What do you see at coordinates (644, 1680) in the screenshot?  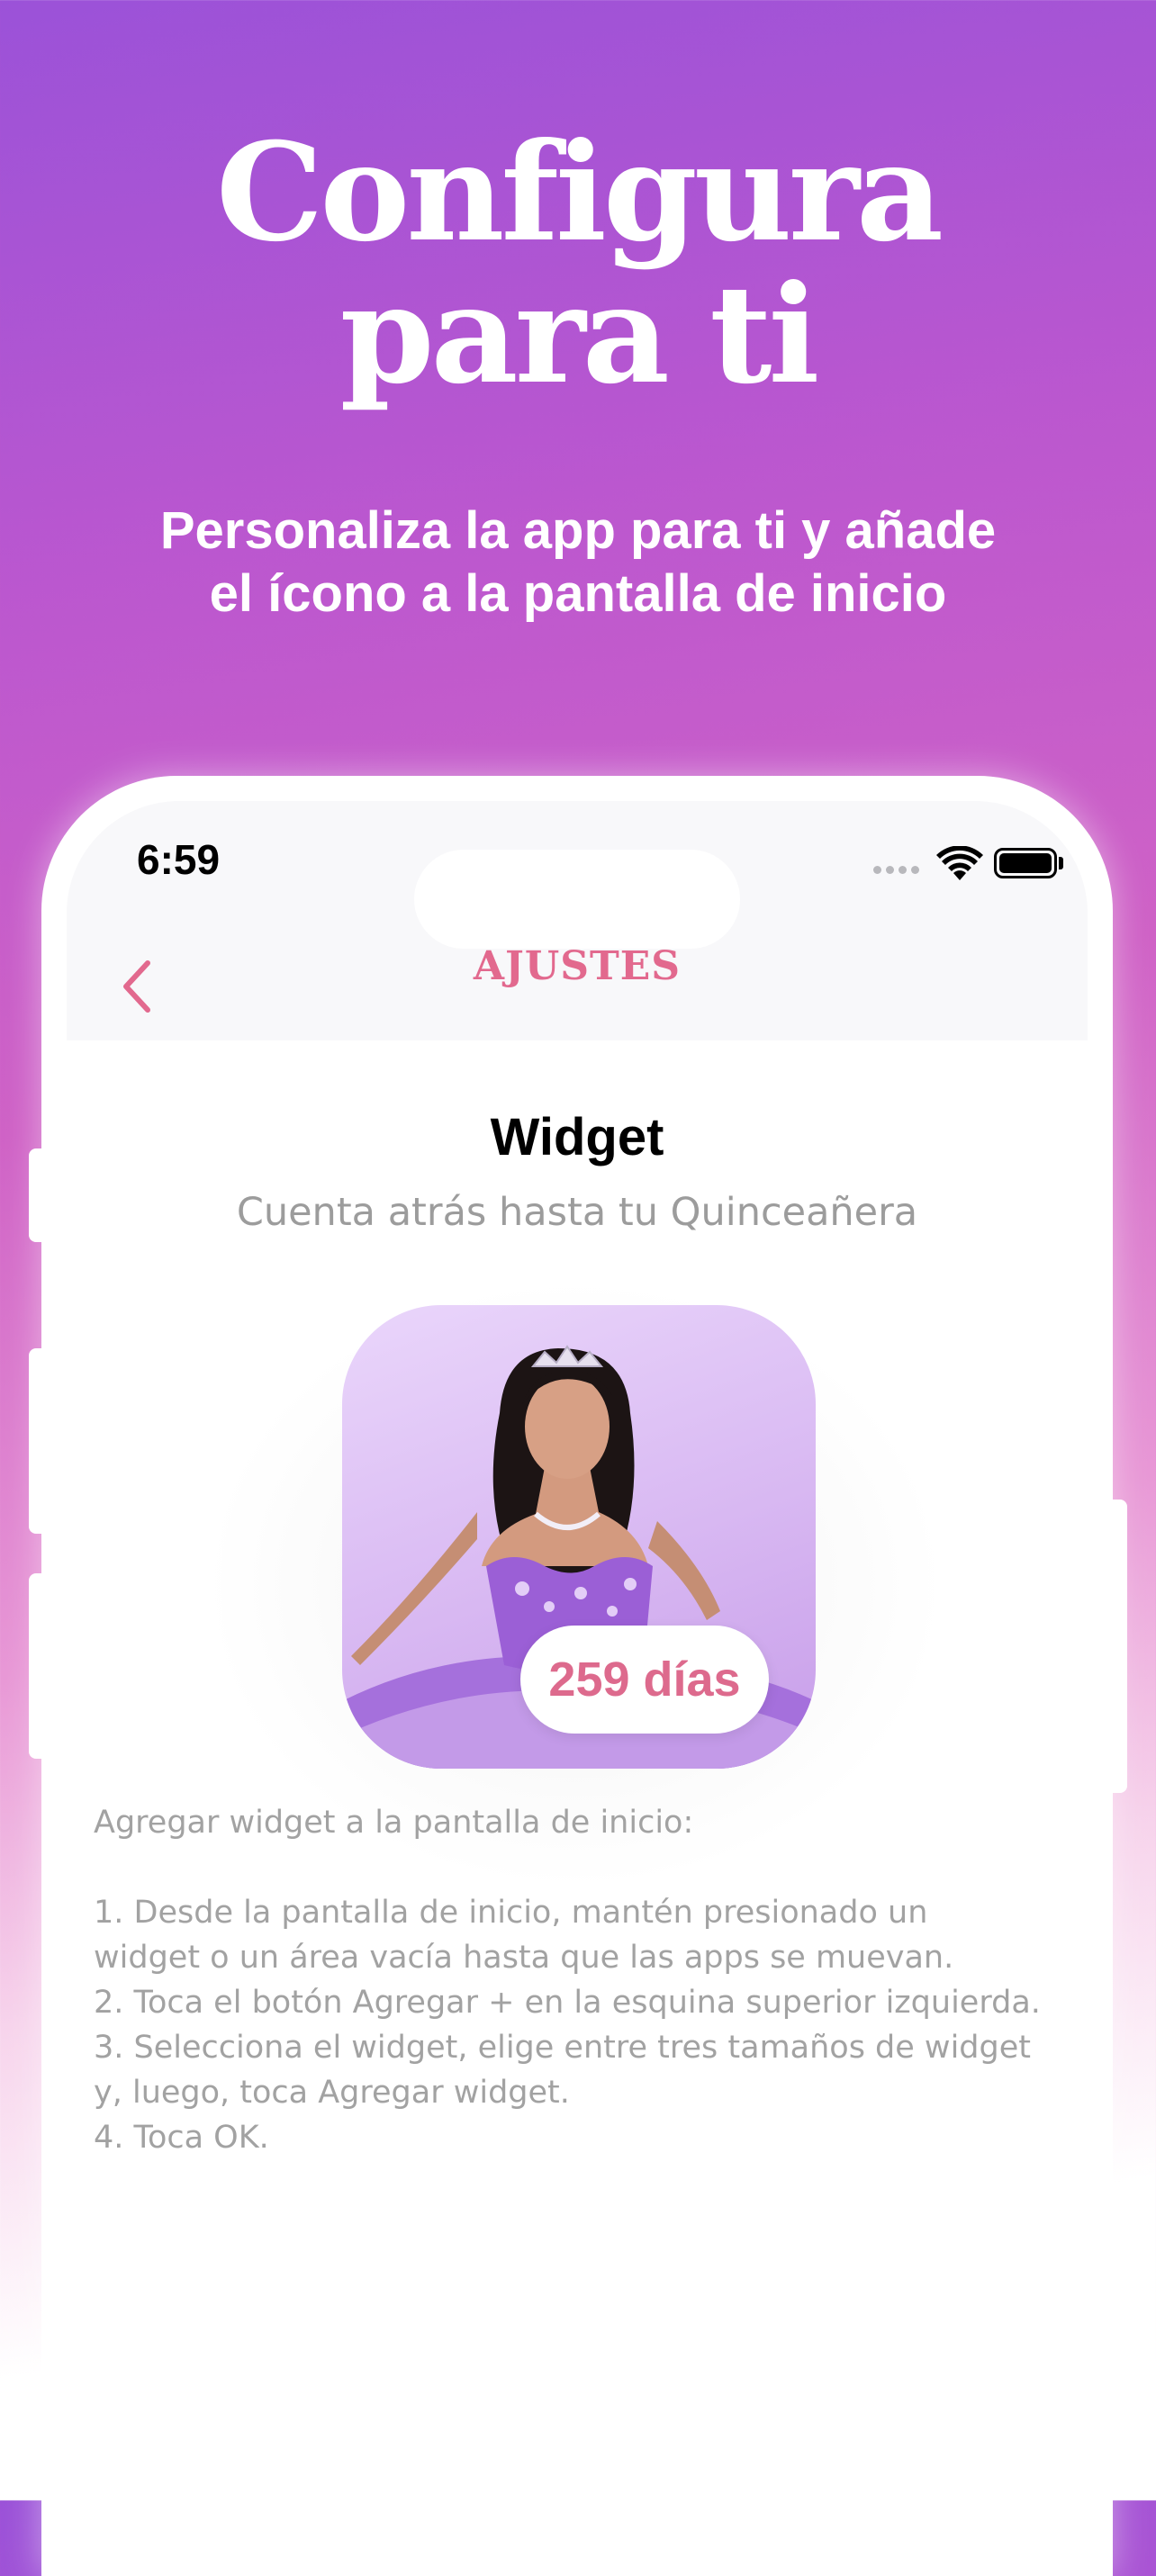 I see `days-countdown-badge: 259 días` at bounding box center [644, 1680].